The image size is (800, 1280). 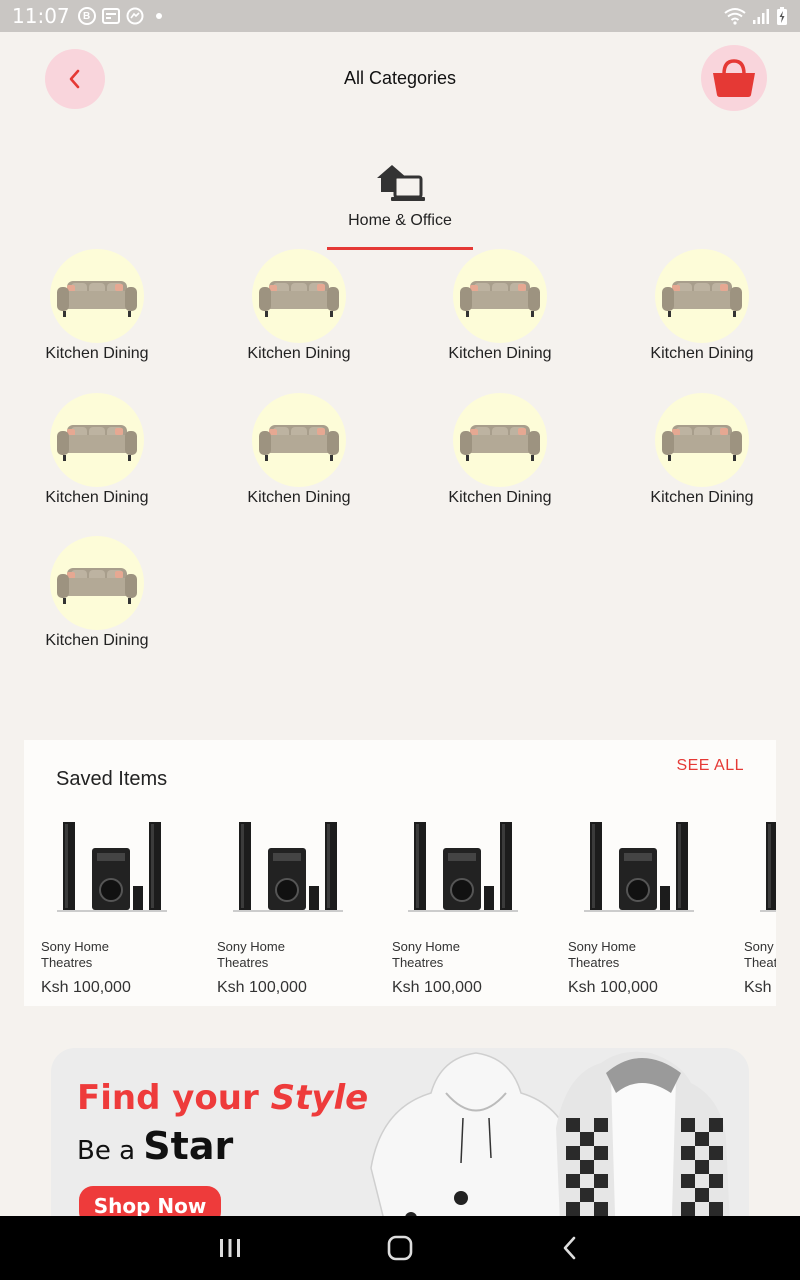 I want to click on category-label: Home & Office, so click(x=400, y=220).